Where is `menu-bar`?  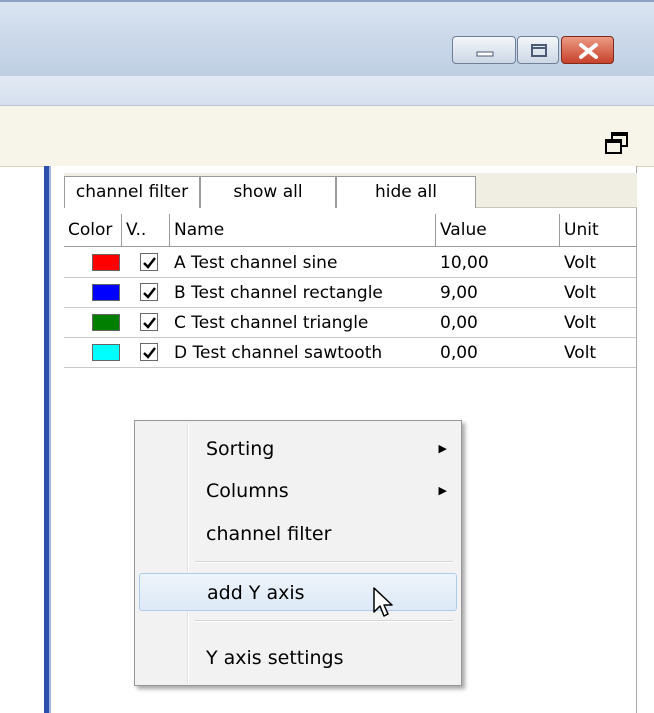
menu-bar is located at coordinates (327, 91).